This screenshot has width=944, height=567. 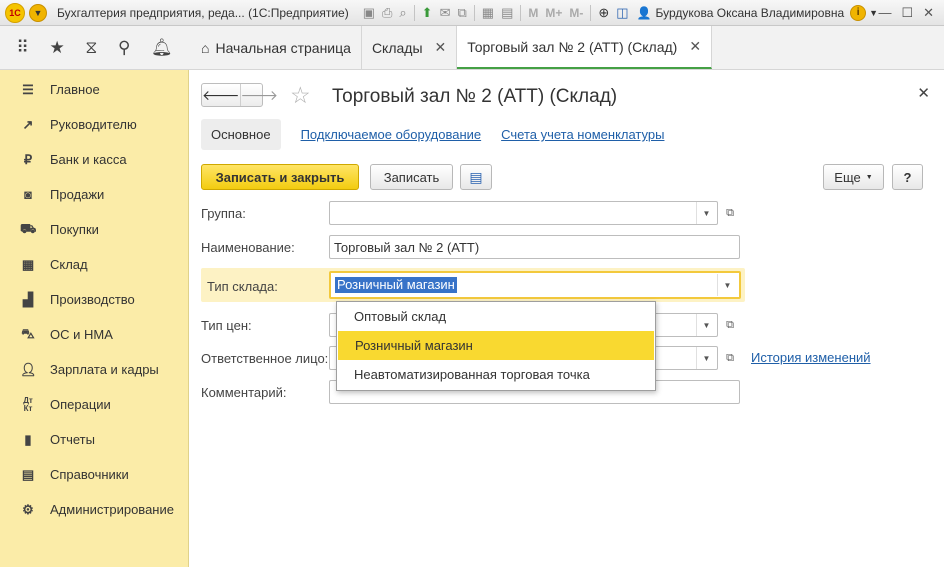 What do you see at coordinates (28, 333) in the screenshot?
I see `truck-icon: ⛍` at bounding box center [28, 333].